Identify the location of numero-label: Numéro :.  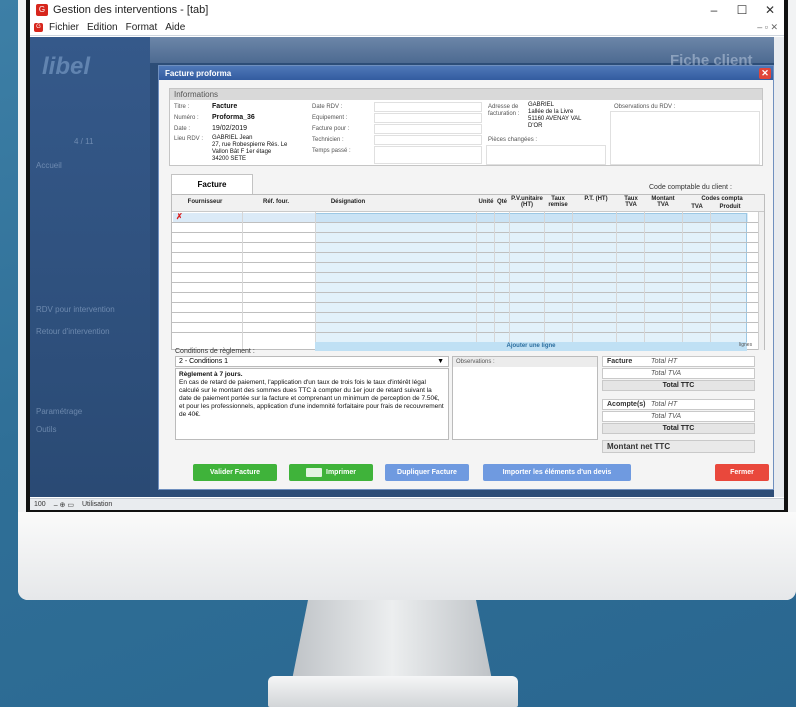
(186, 118).